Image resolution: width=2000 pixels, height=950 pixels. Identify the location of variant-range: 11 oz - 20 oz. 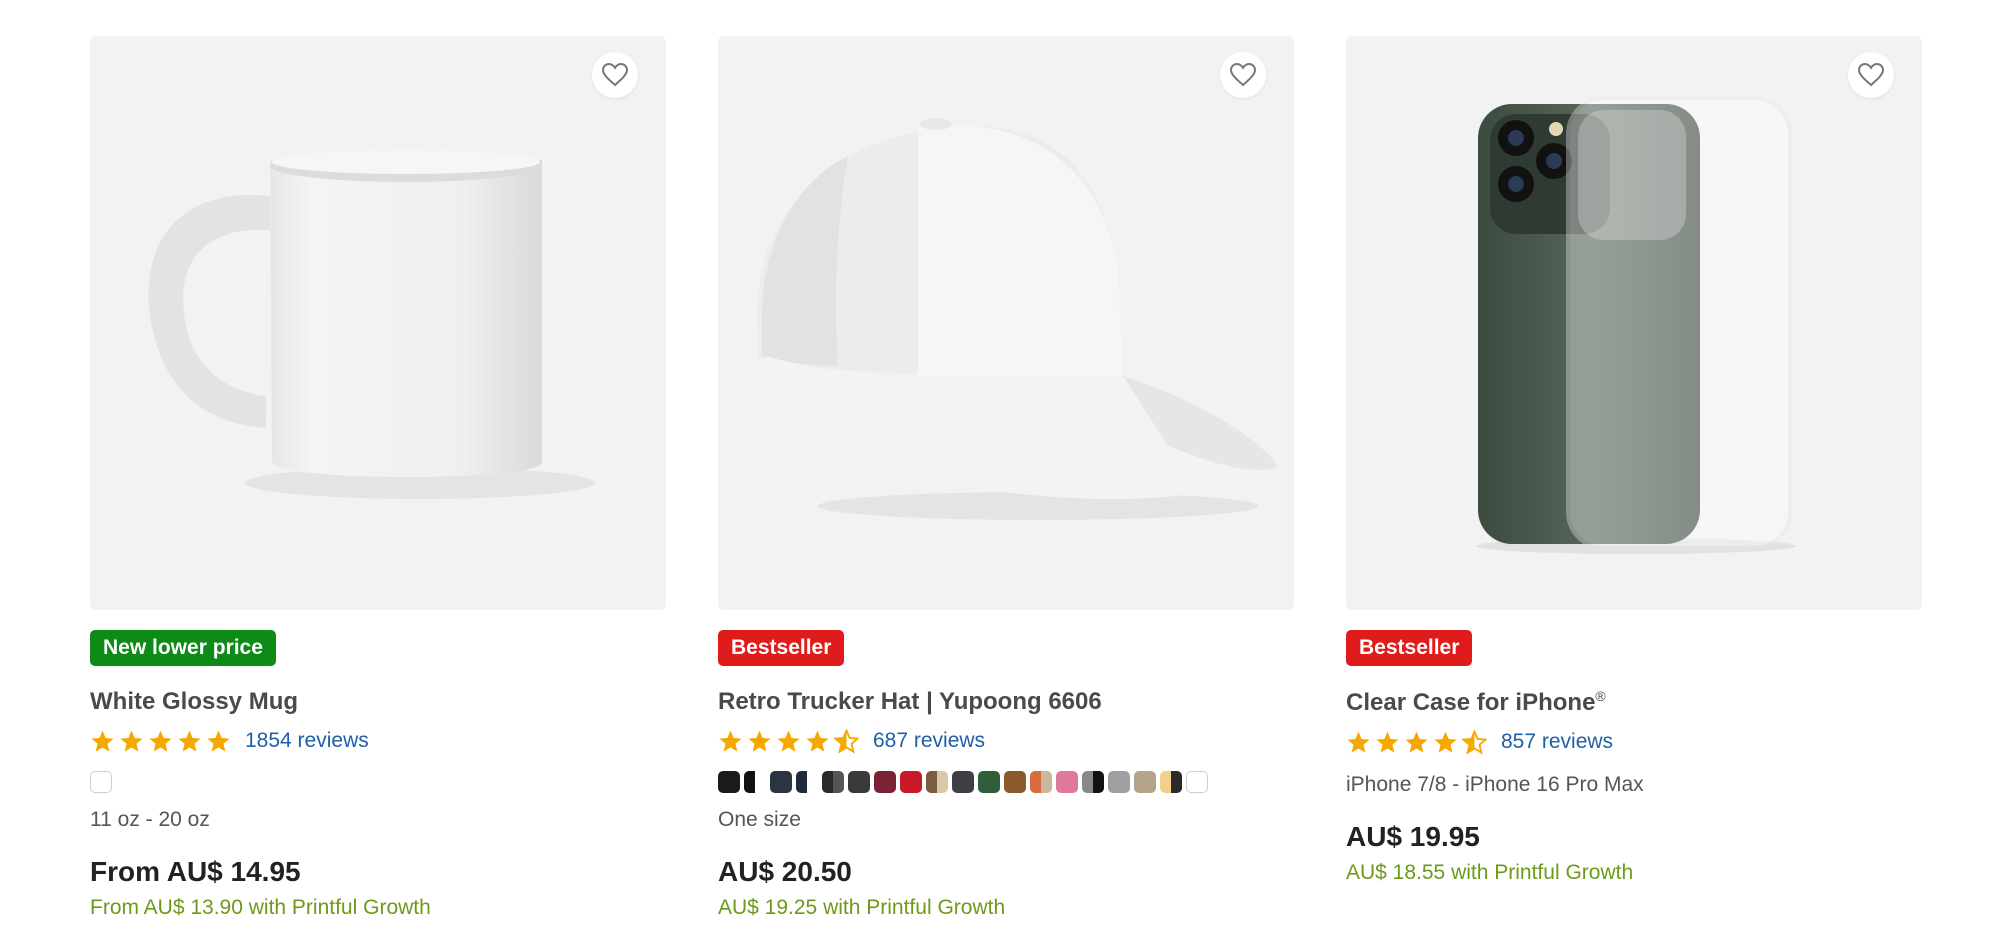
(150, 819).